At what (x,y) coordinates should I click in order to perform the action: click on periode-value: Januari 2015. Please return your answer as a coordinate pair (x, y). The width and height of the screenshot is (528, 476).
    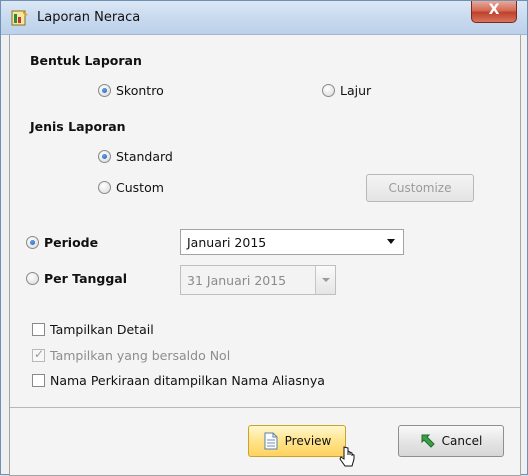
    Looking at the image, I should click on (227, 242).